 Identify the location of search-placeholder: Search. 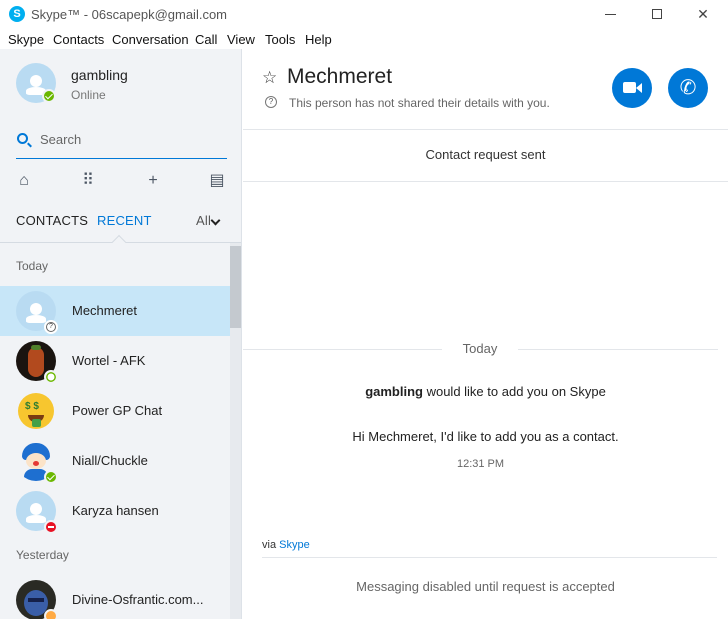
(61, 139).